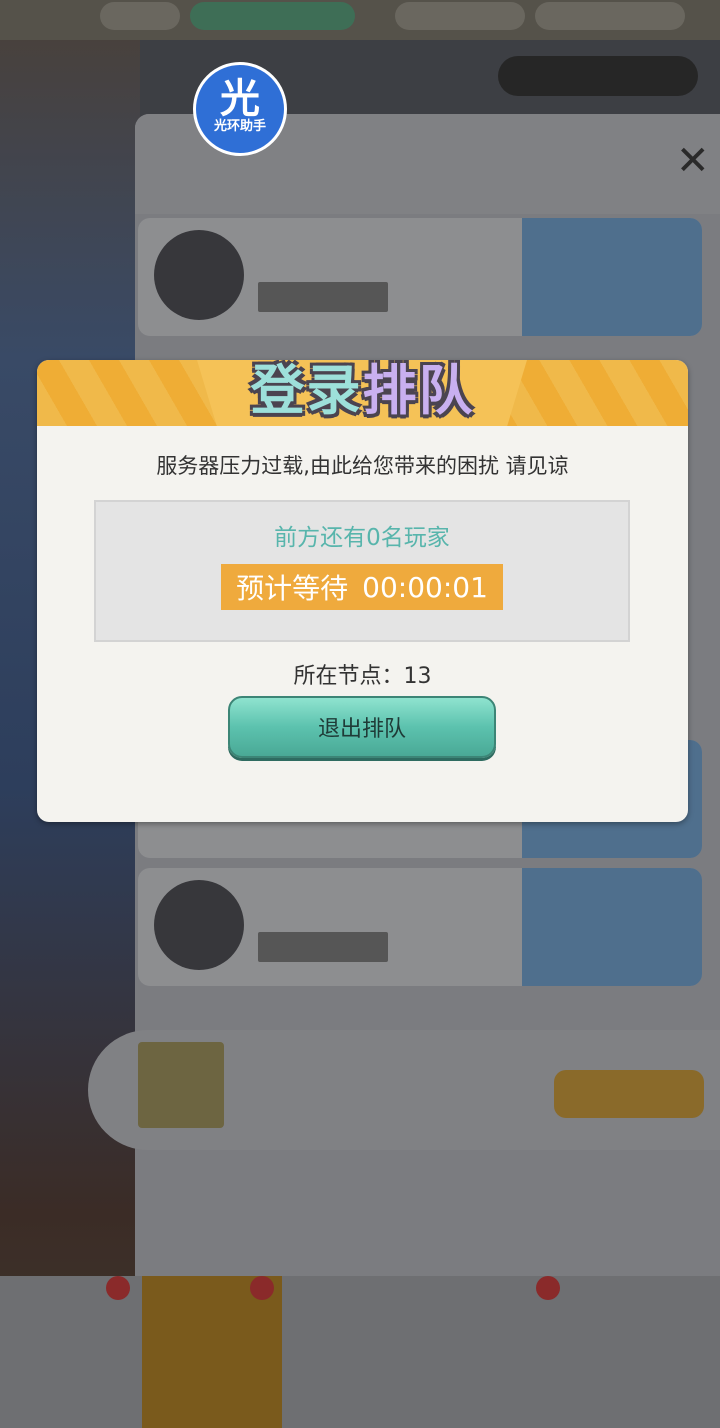 The width and height of the screenshot is (720, 1428). What do you see at coordinates (362, 676) in the screenshot?
I see `server-node-text: 所在节点：13` at bounding box center [362, 676].